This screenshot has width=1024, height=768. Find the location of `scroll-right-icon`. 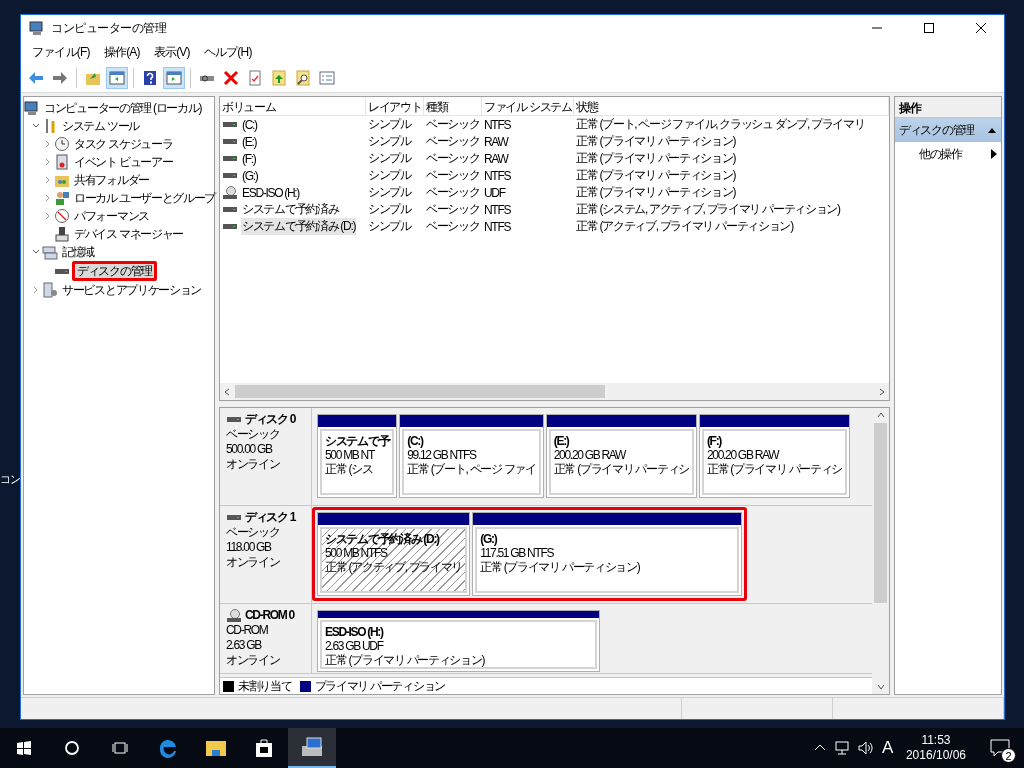

scroll-right-icon is located at coordinates (882, 391).